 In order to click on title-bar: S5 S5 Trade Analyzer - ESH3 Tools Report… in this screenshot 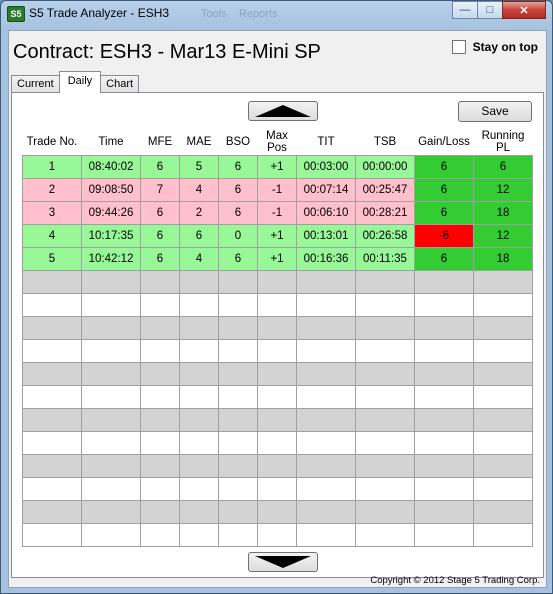, I will do `click(276, 14)`.